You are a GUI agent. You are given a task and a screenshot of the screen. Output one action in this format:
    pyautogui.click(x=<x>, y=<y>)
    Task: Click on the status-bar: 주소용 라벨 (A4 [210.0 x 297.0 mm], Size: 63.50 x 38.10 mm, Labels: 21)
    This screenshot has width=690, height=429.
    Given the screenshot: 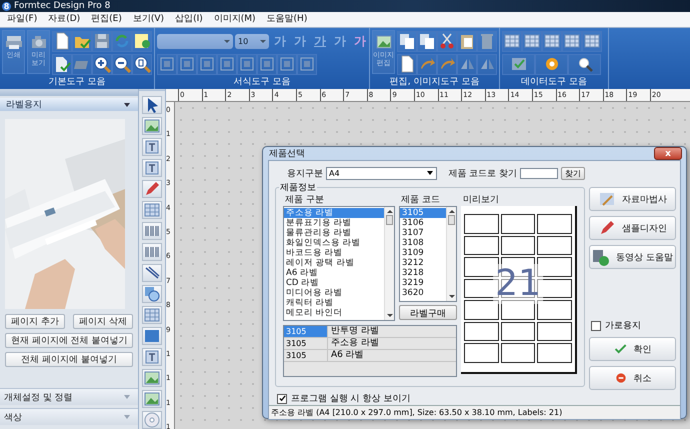 What is the action you would take?
    pyautogui.click(x=474, y=412)
    